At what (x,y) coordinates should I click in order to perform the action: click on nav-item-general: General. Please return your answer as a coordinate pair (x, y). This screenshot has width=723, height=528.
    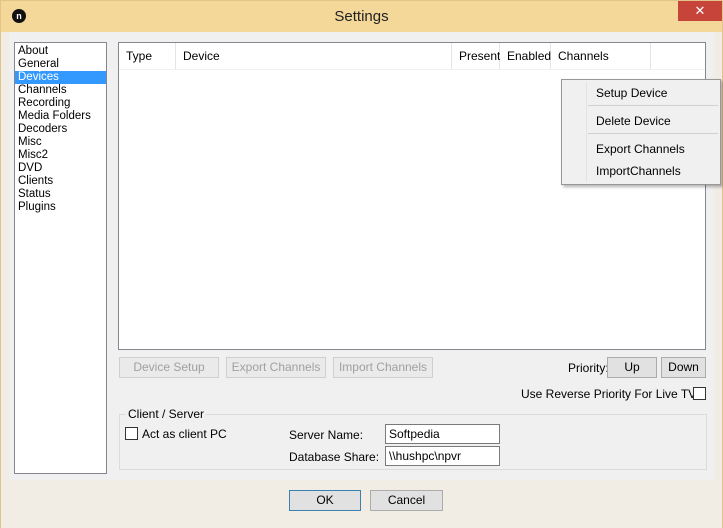
    Looking at the image, I should click on (60, 64).